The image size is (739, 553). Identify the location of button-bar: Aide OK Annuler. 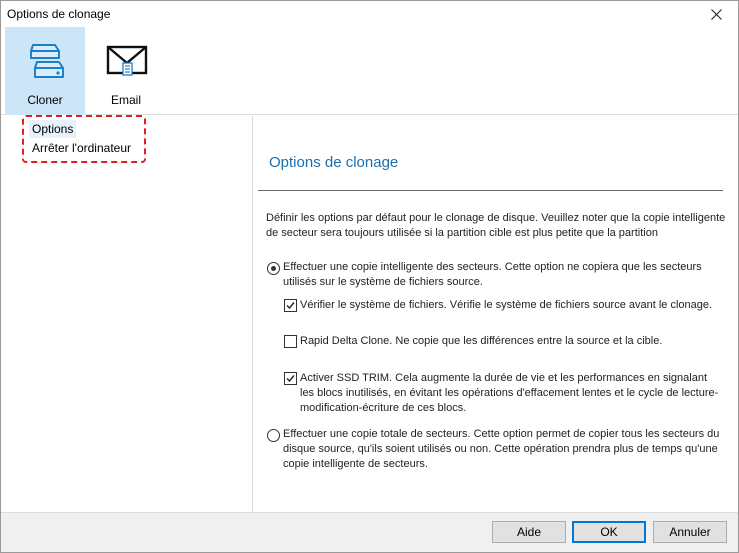
(369, 532).